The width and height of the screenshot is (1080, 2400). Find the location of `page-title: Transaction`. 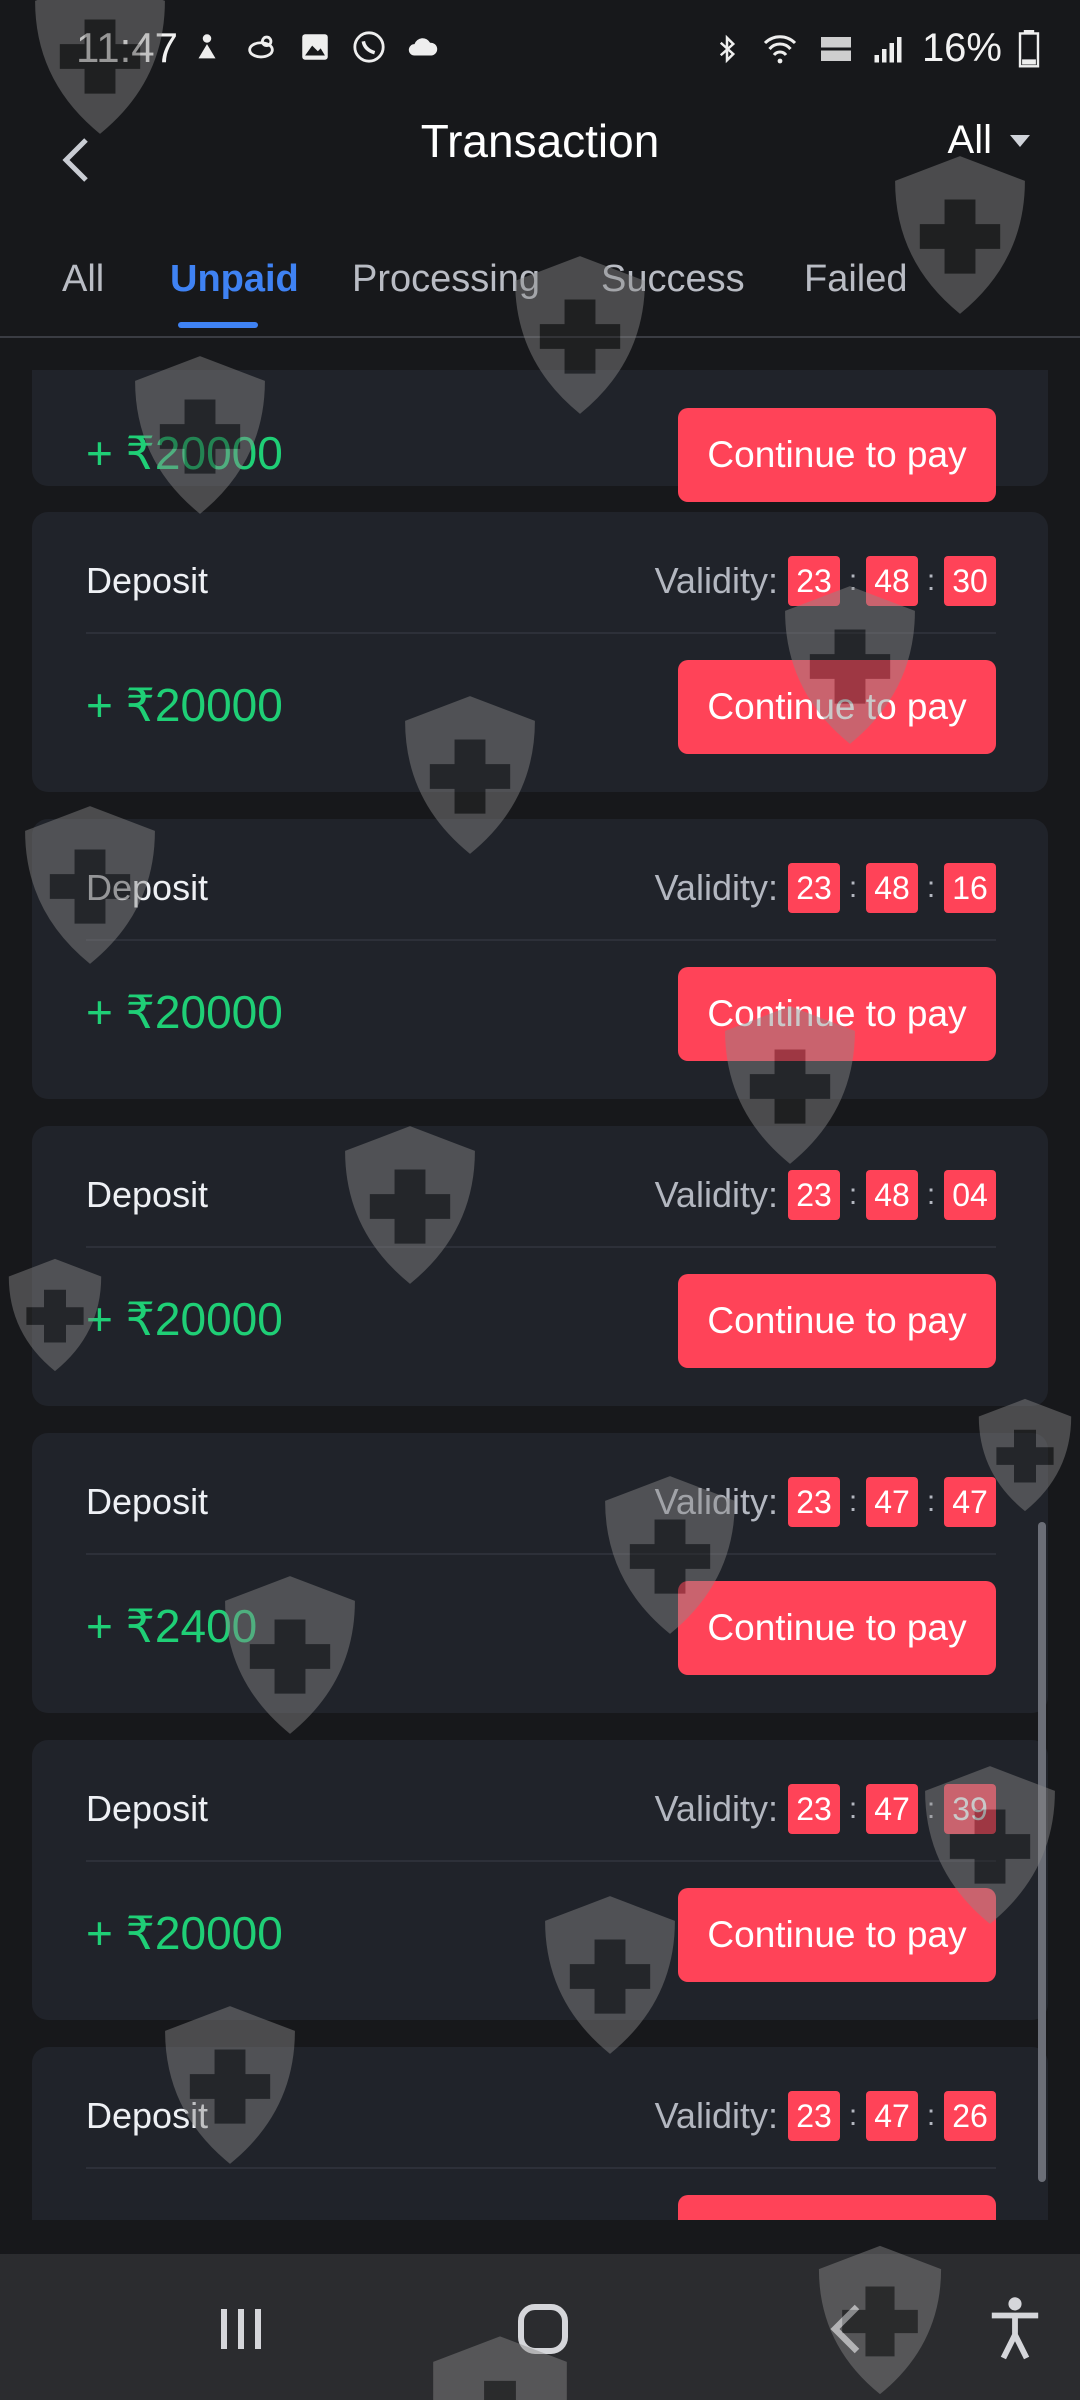

page-title: Transaction is located at coordinates (540, 141).